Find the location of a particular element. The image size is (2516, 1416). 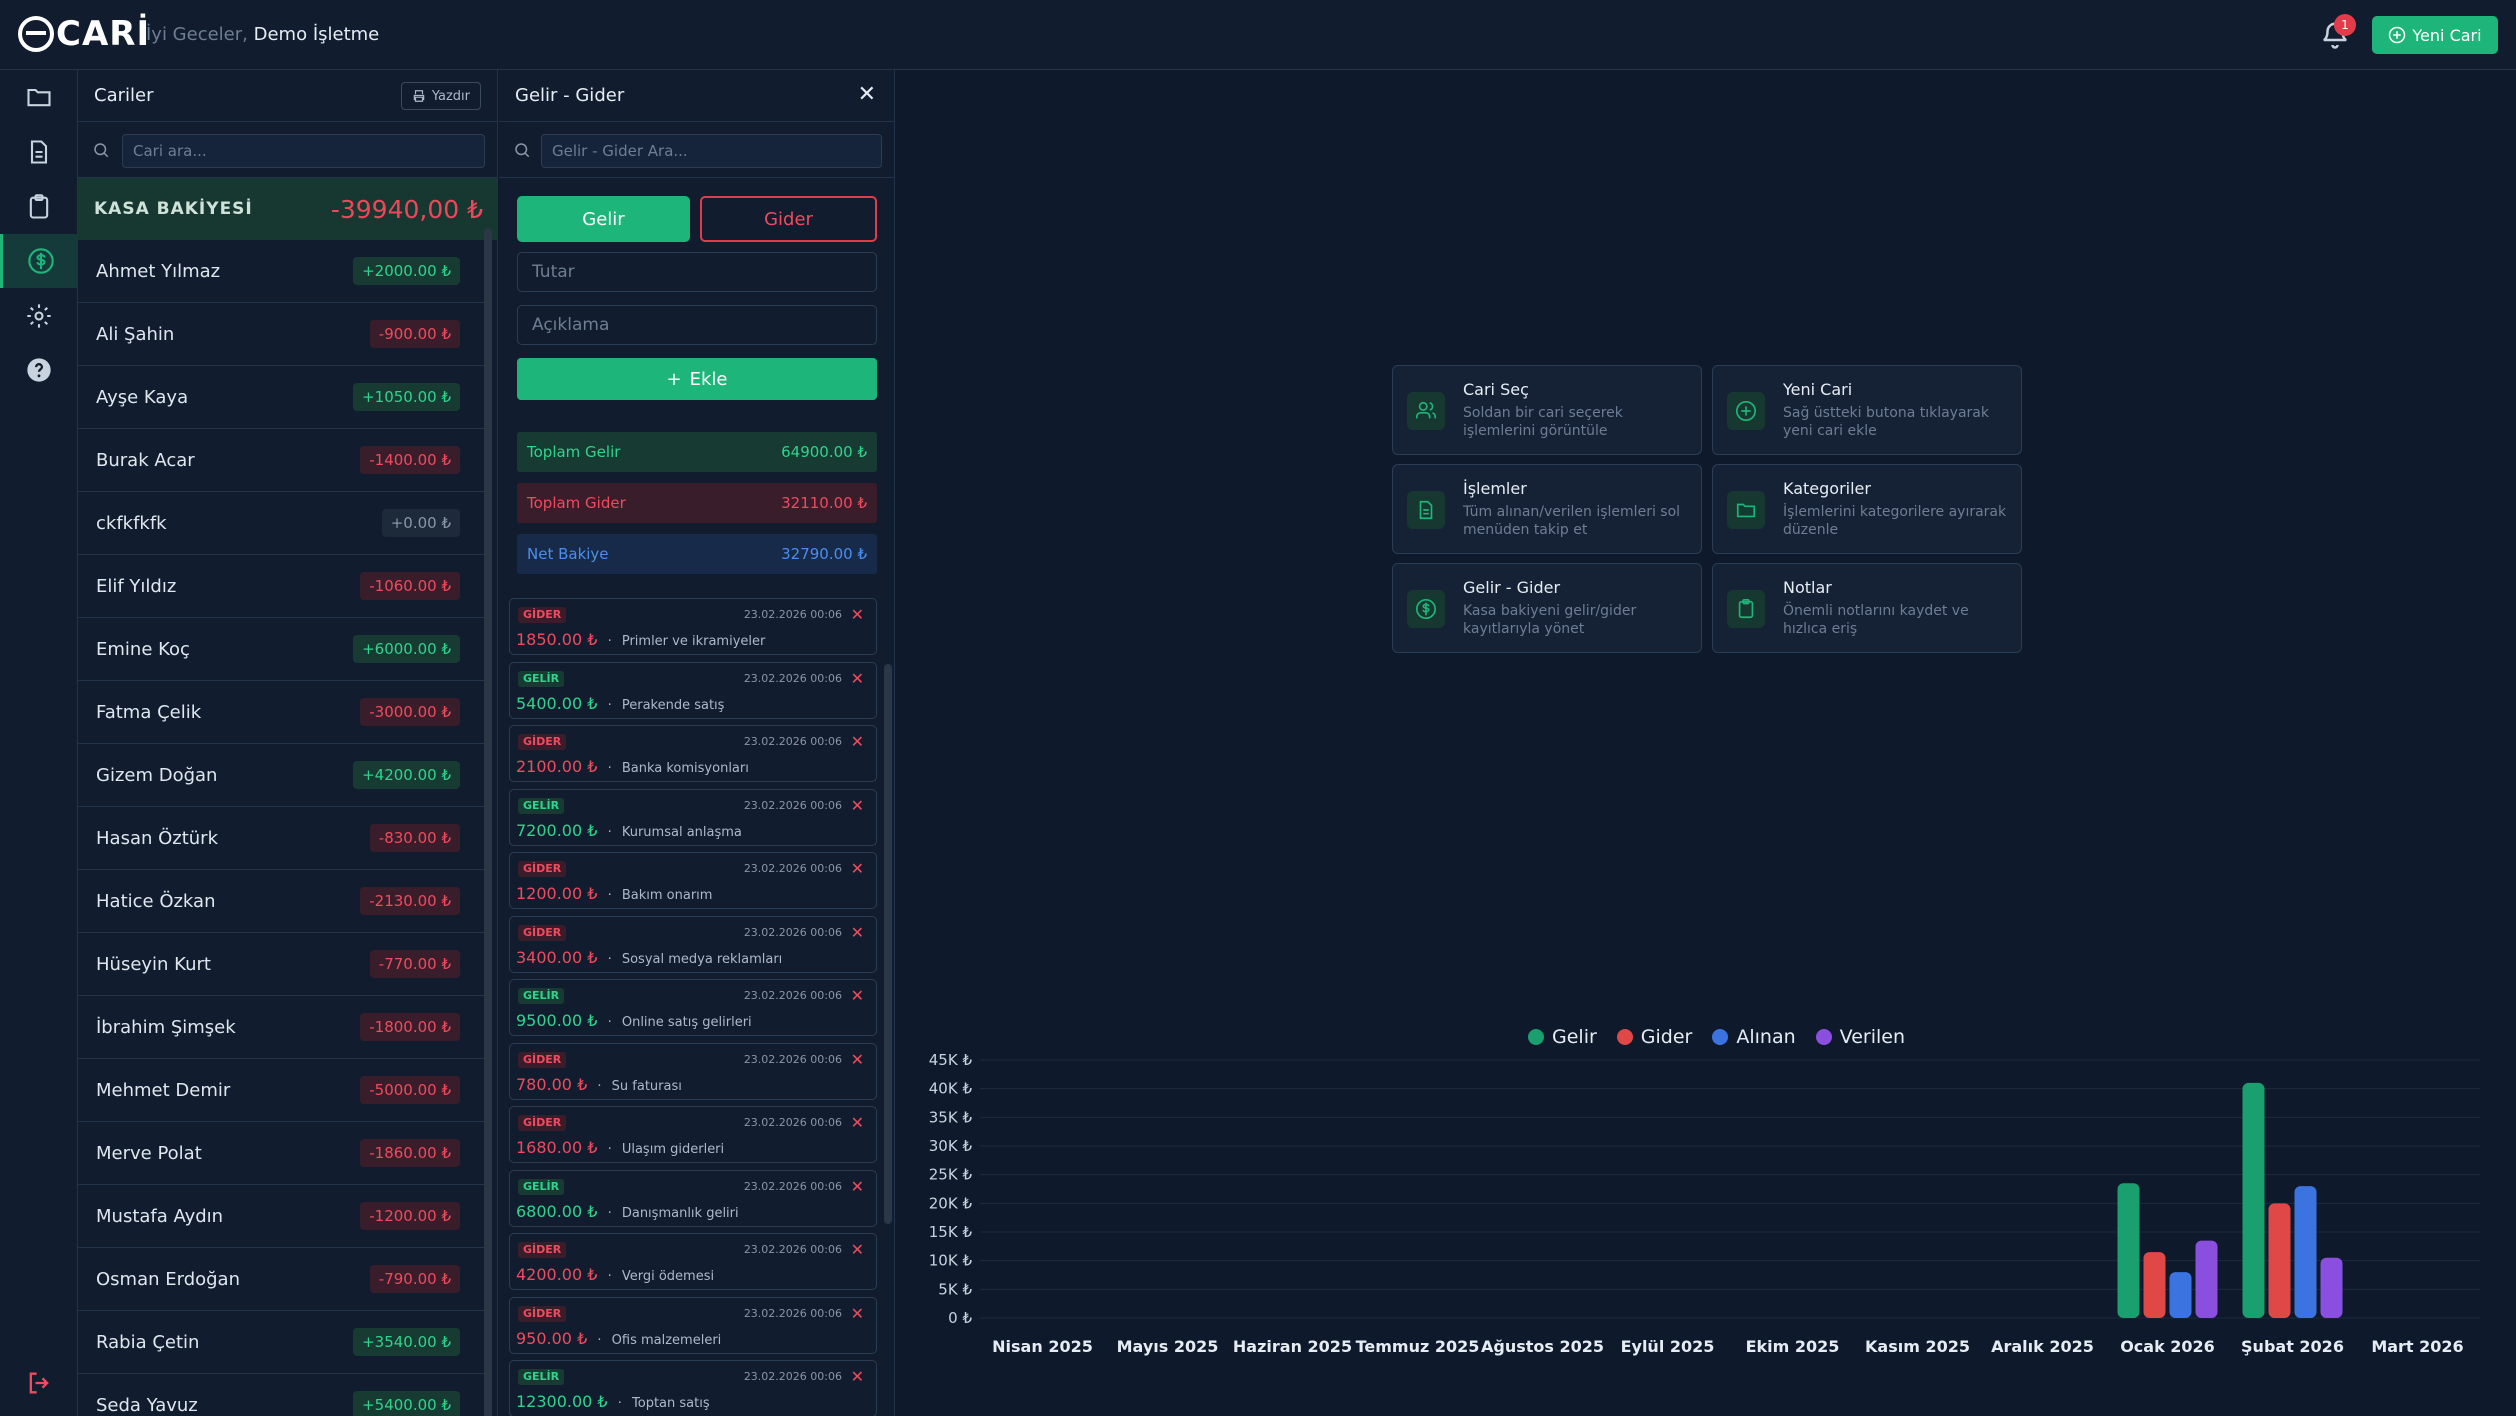

description-field: Açıklama is located at coordinates (697, 325).